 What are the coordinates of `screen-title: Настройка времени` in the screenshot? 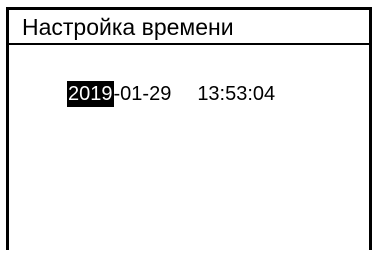 It's located at (128, 27).